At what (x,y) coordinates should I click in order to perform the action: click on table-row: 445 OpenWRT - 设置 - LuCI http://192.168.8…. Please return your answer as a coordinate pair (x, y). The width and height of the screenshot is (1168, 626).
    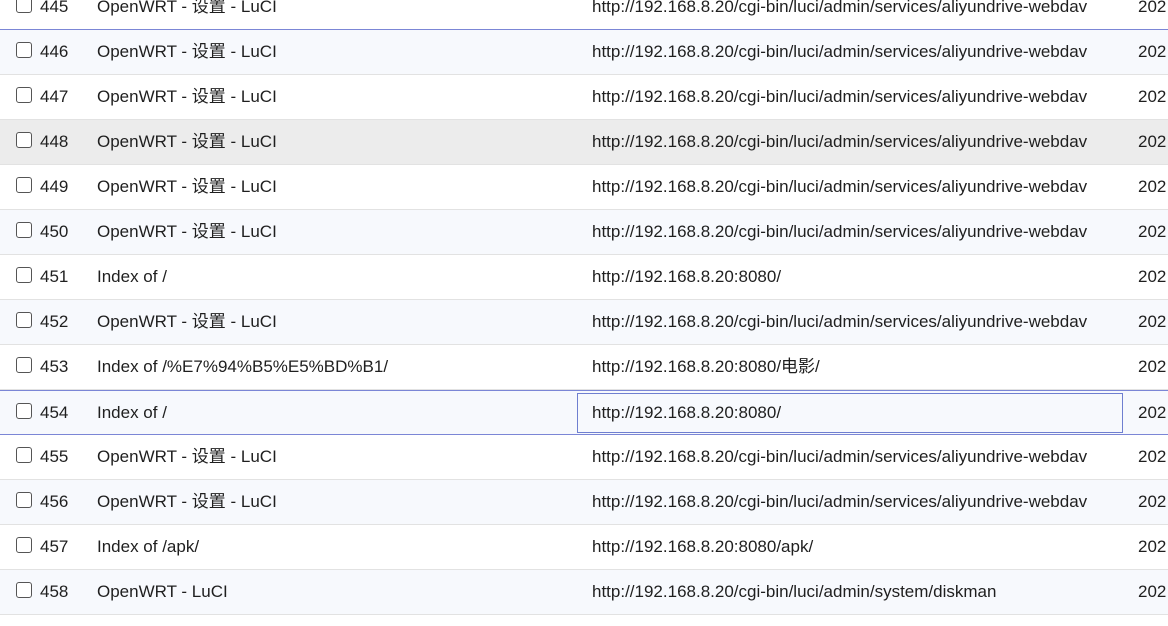
    Looking at the image, I should click on (584, 15).